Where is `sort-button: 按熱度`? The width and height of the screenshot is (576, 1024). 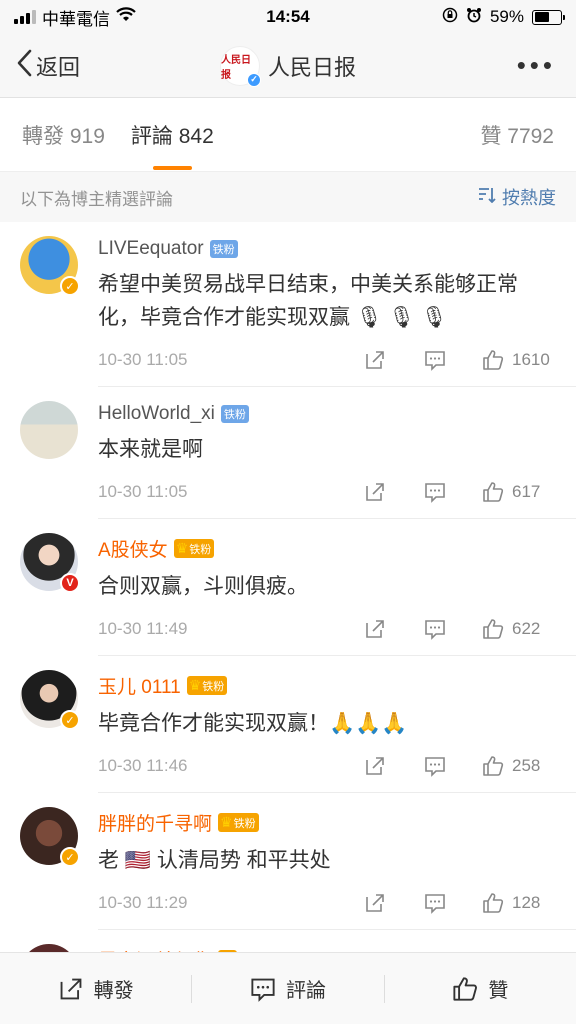 sort-button: 按熱度 is located at coordinates (517, 197).